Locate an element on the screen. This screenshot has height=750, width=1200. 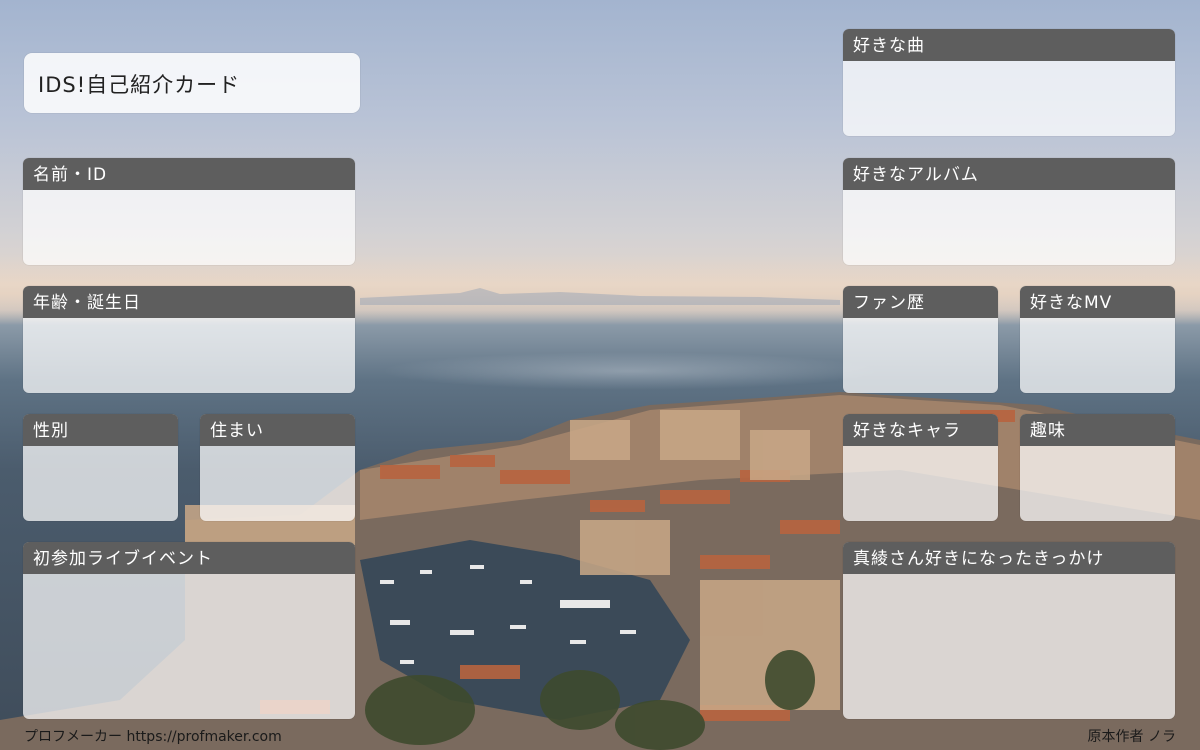
field-reason: 真綾さん好きになったきっかけ is located at coordinates (1009, 630).